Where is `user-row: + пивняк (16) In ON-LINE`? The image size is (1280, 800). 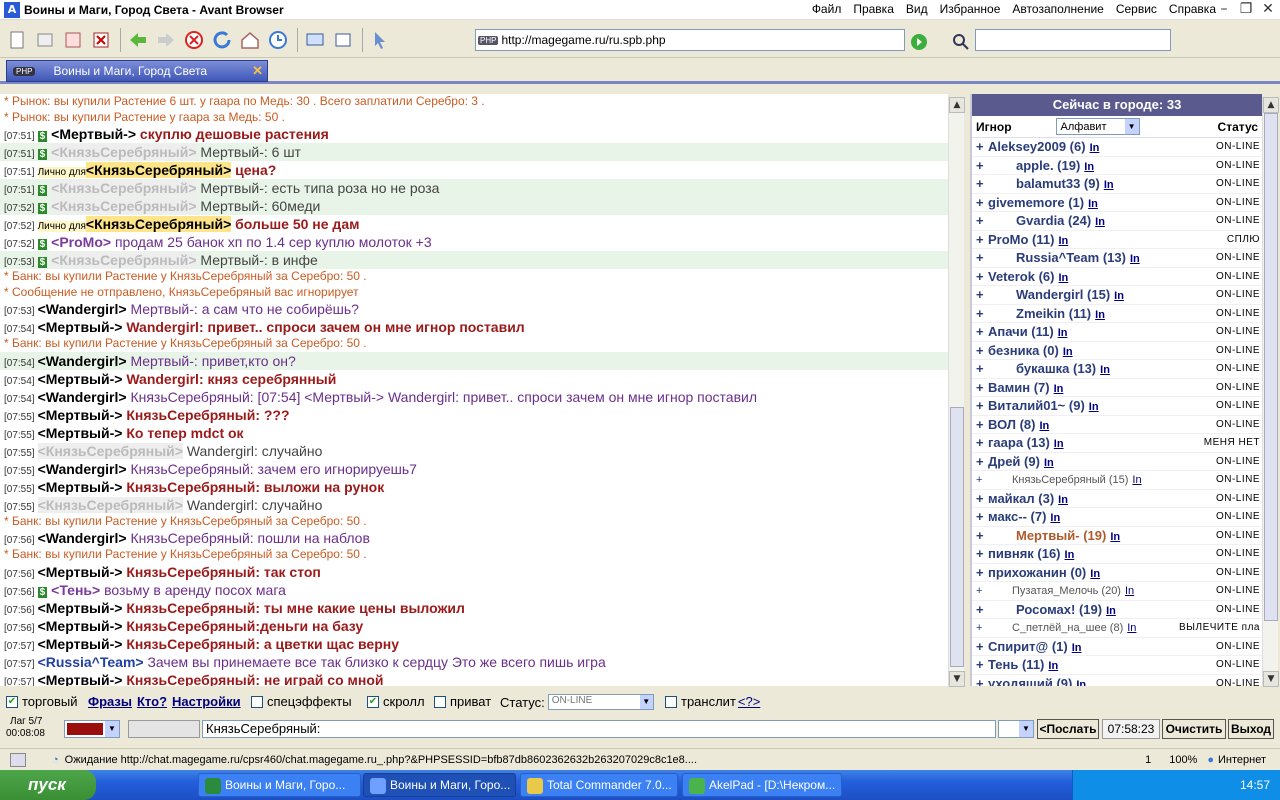
user-row: + пивняк (16) In ON-LINE is located at coordinates (1117, 554).